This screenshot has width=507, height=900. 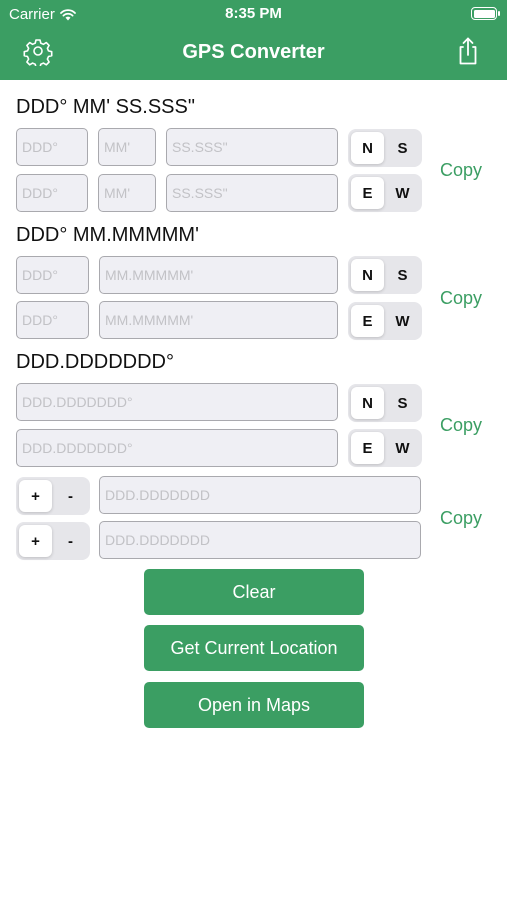 I want to click on dd-lat-field, so click(x=177, y=402).